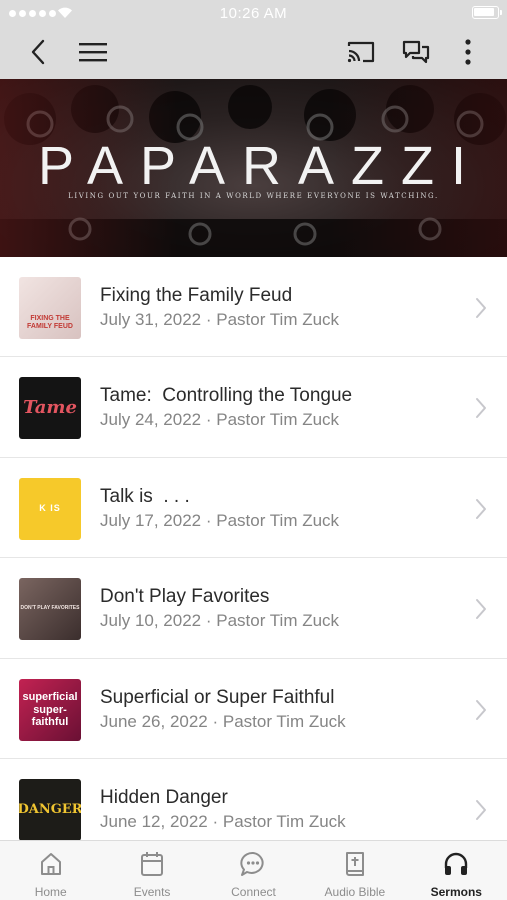 The image size is (507, 900). Describe the element at coordinates (355, 892) in the screenshot. I see `tab-label: Audio Bible` at that location.